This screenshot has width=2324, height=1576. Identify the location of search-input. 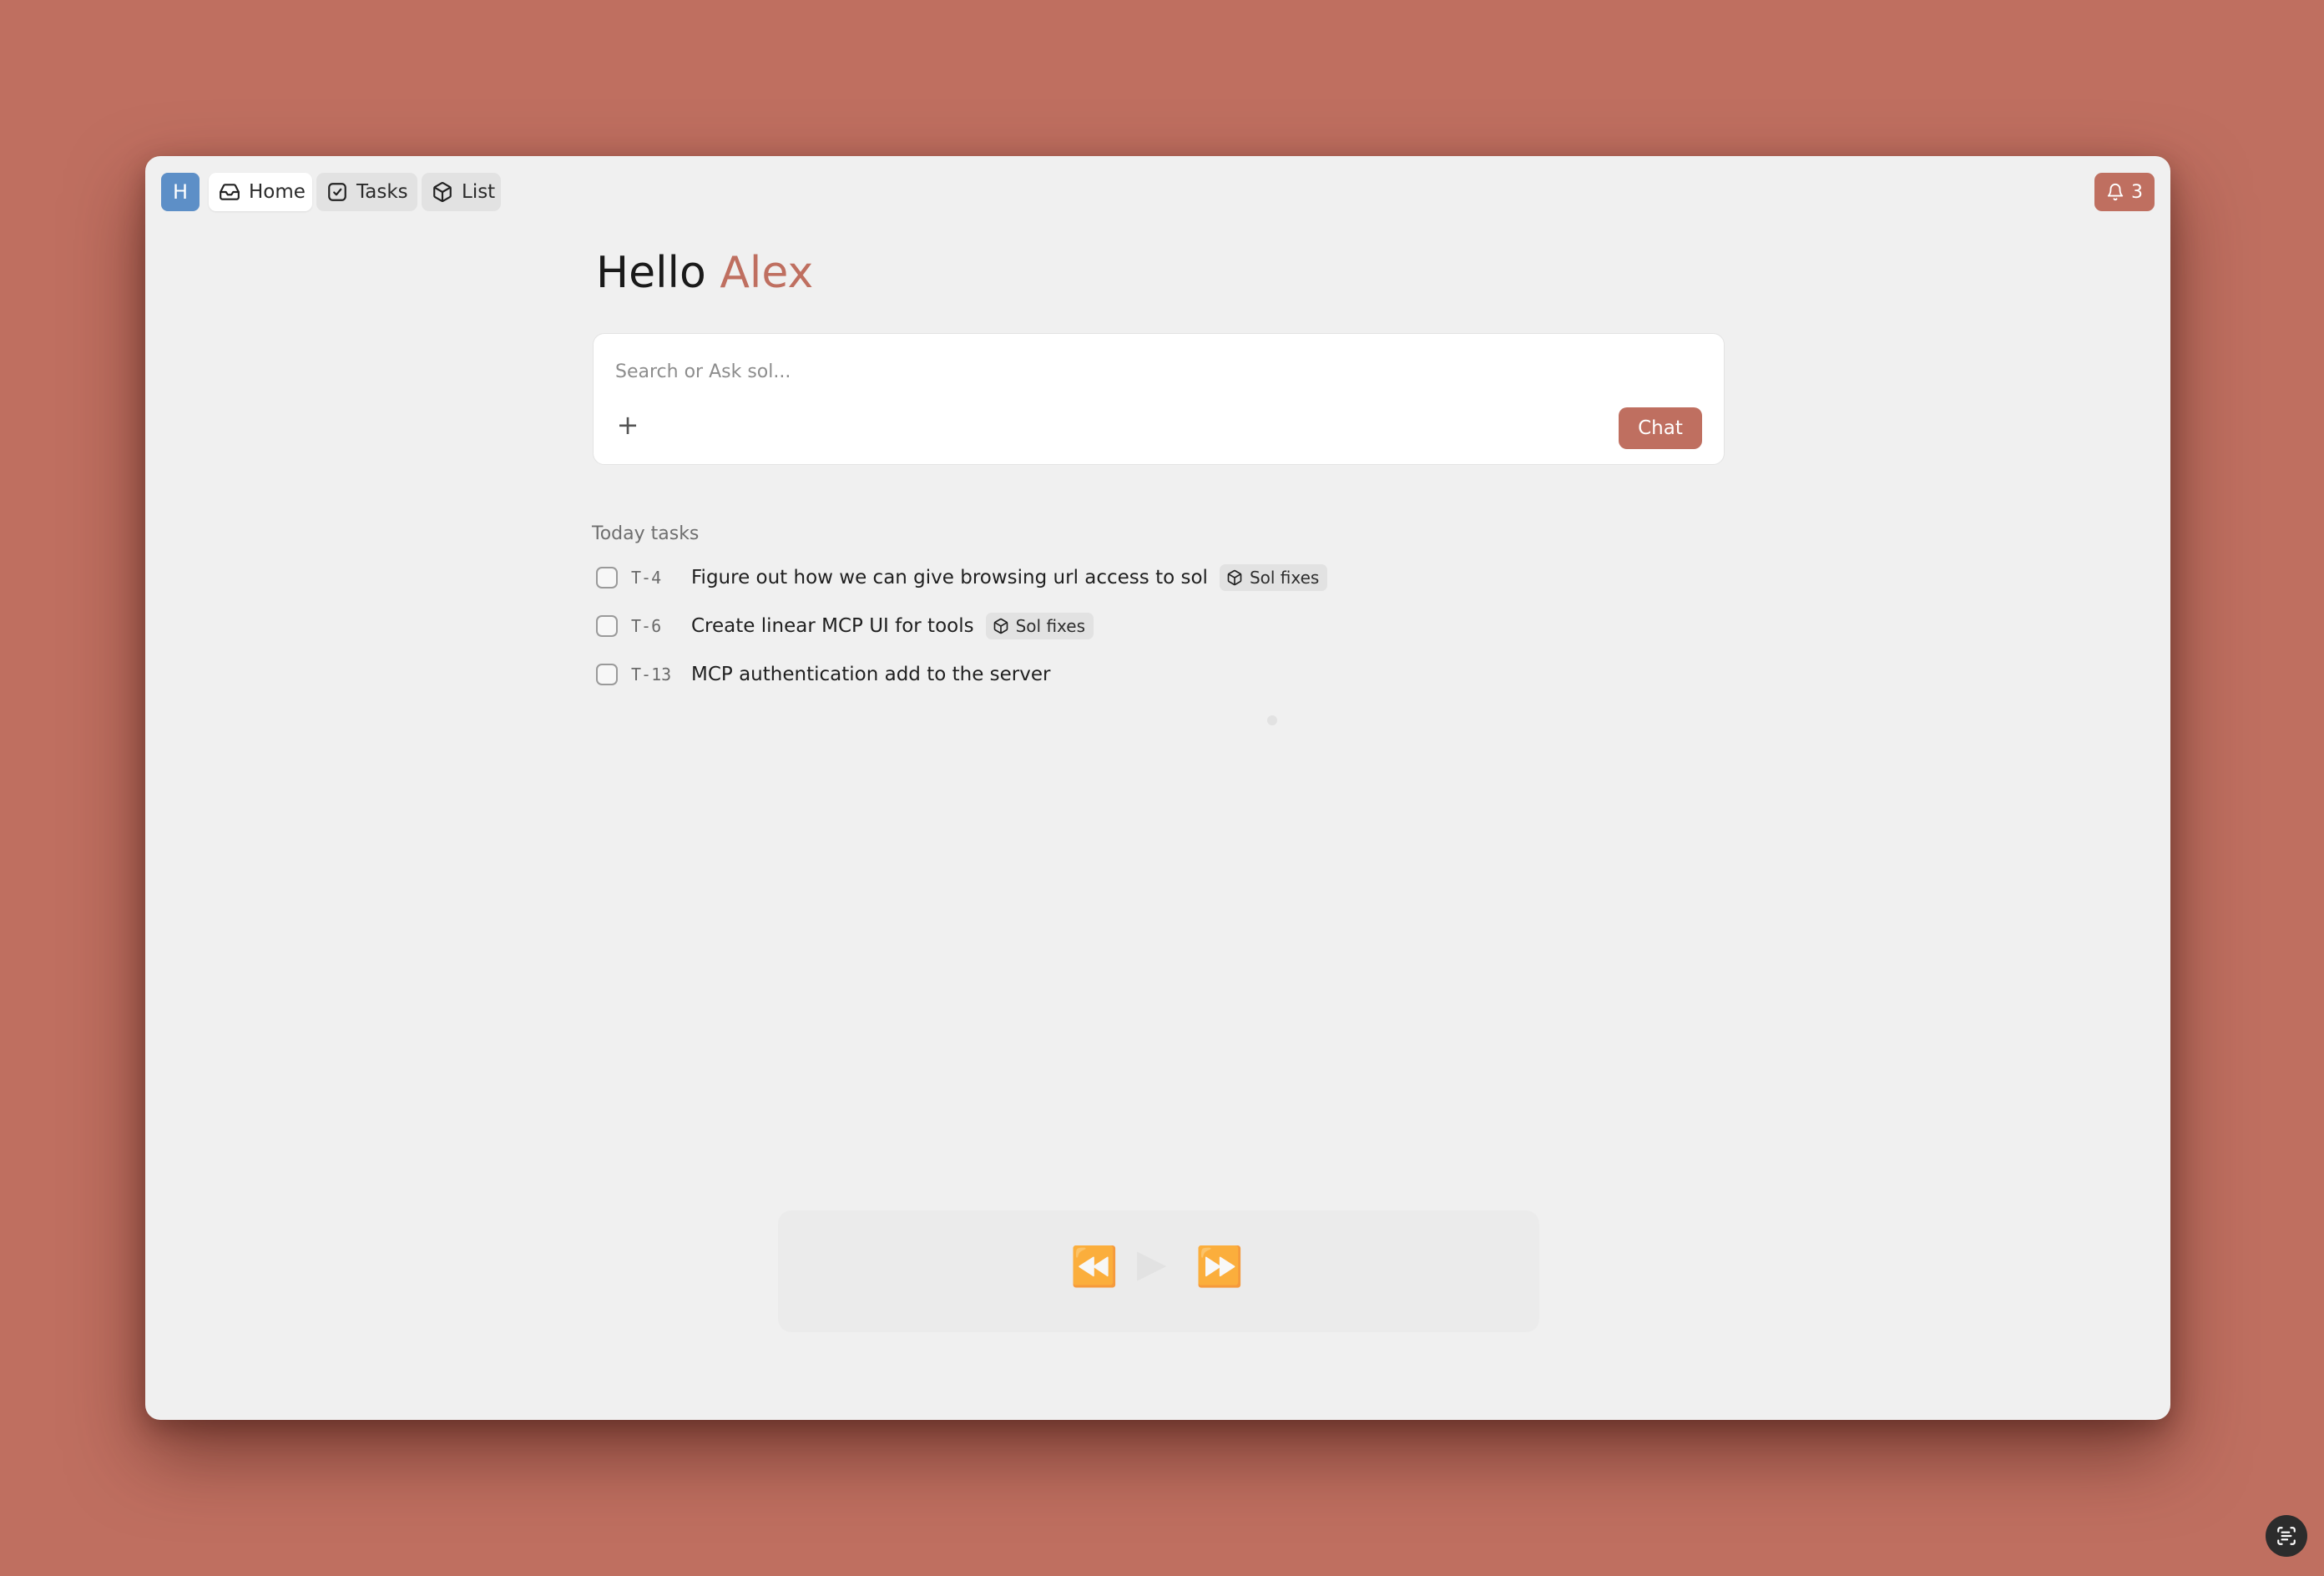
(1116, 371).